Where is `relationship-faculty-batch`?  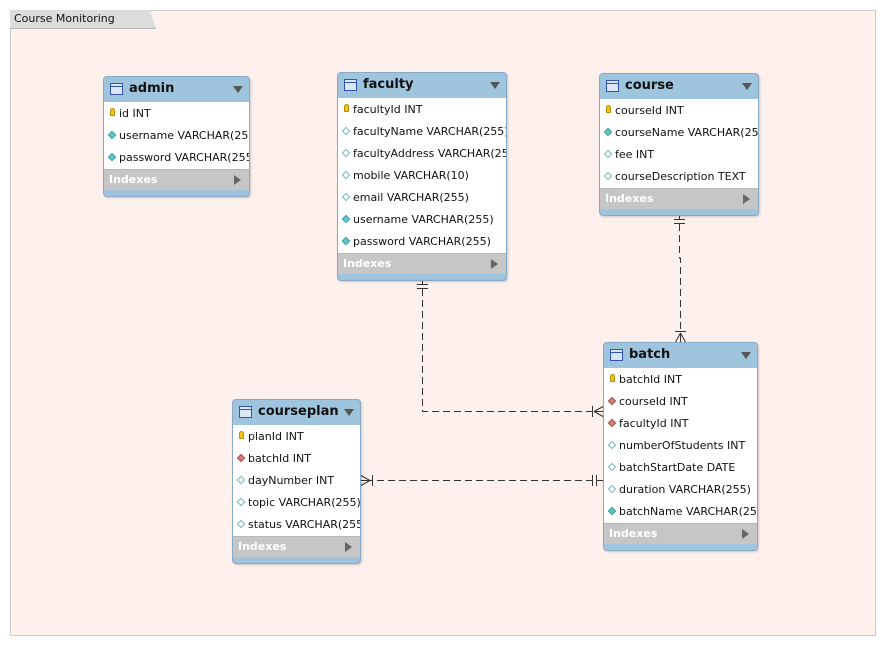
relationship-faculty-batch is located at coordinates (513, 345).